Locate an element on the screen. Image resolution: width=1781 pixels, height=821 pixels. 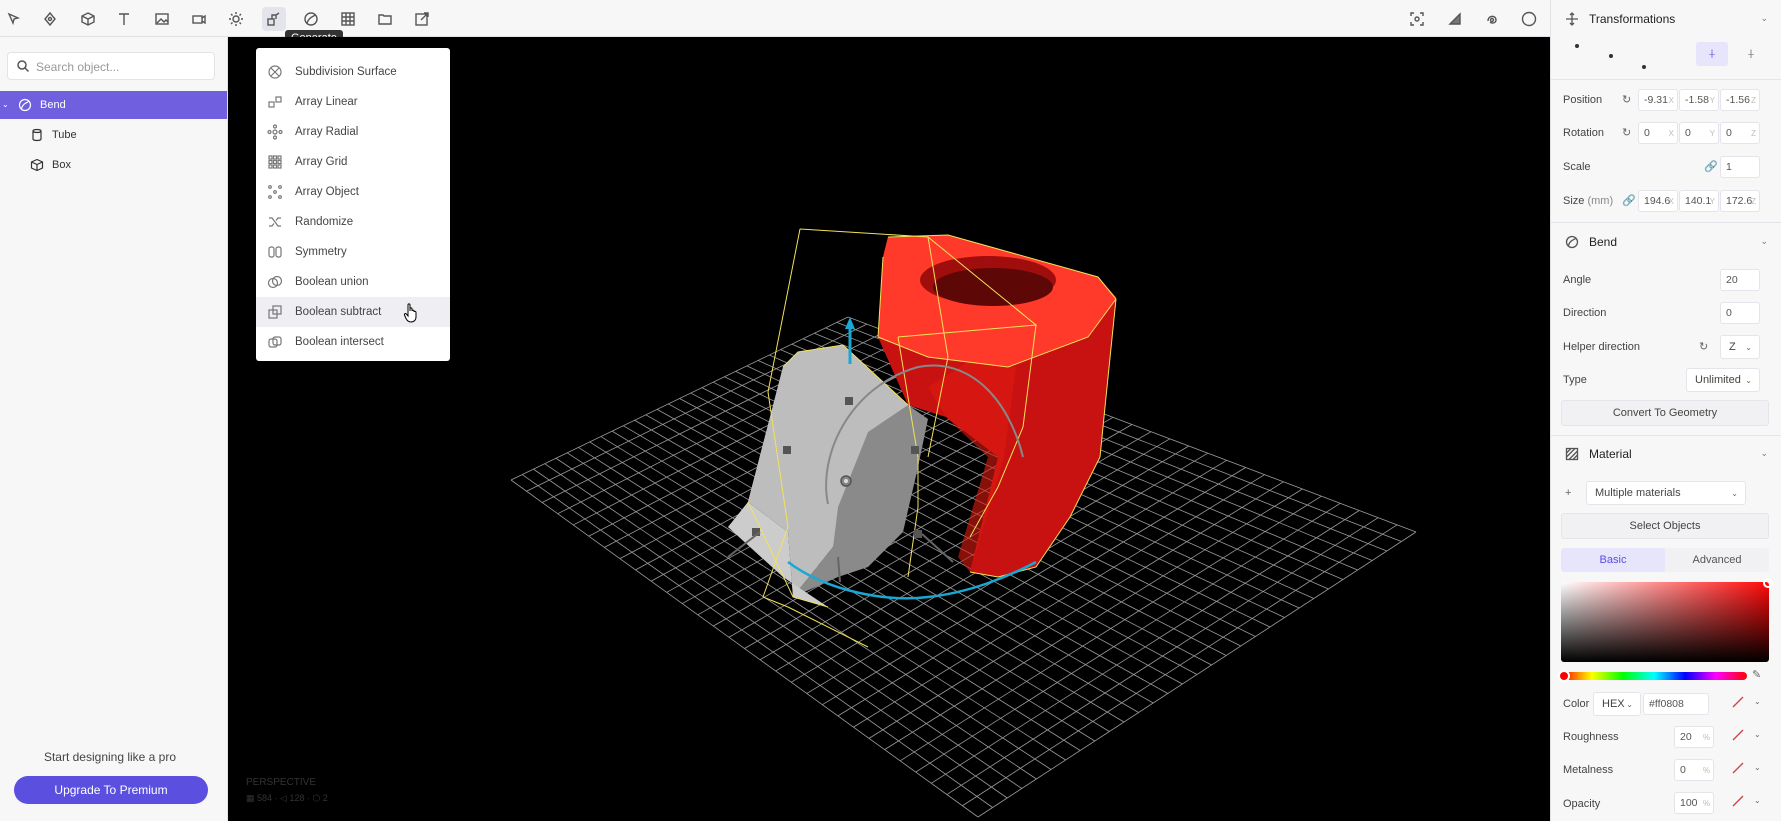
light-icon is located at coordinates (236, 19).